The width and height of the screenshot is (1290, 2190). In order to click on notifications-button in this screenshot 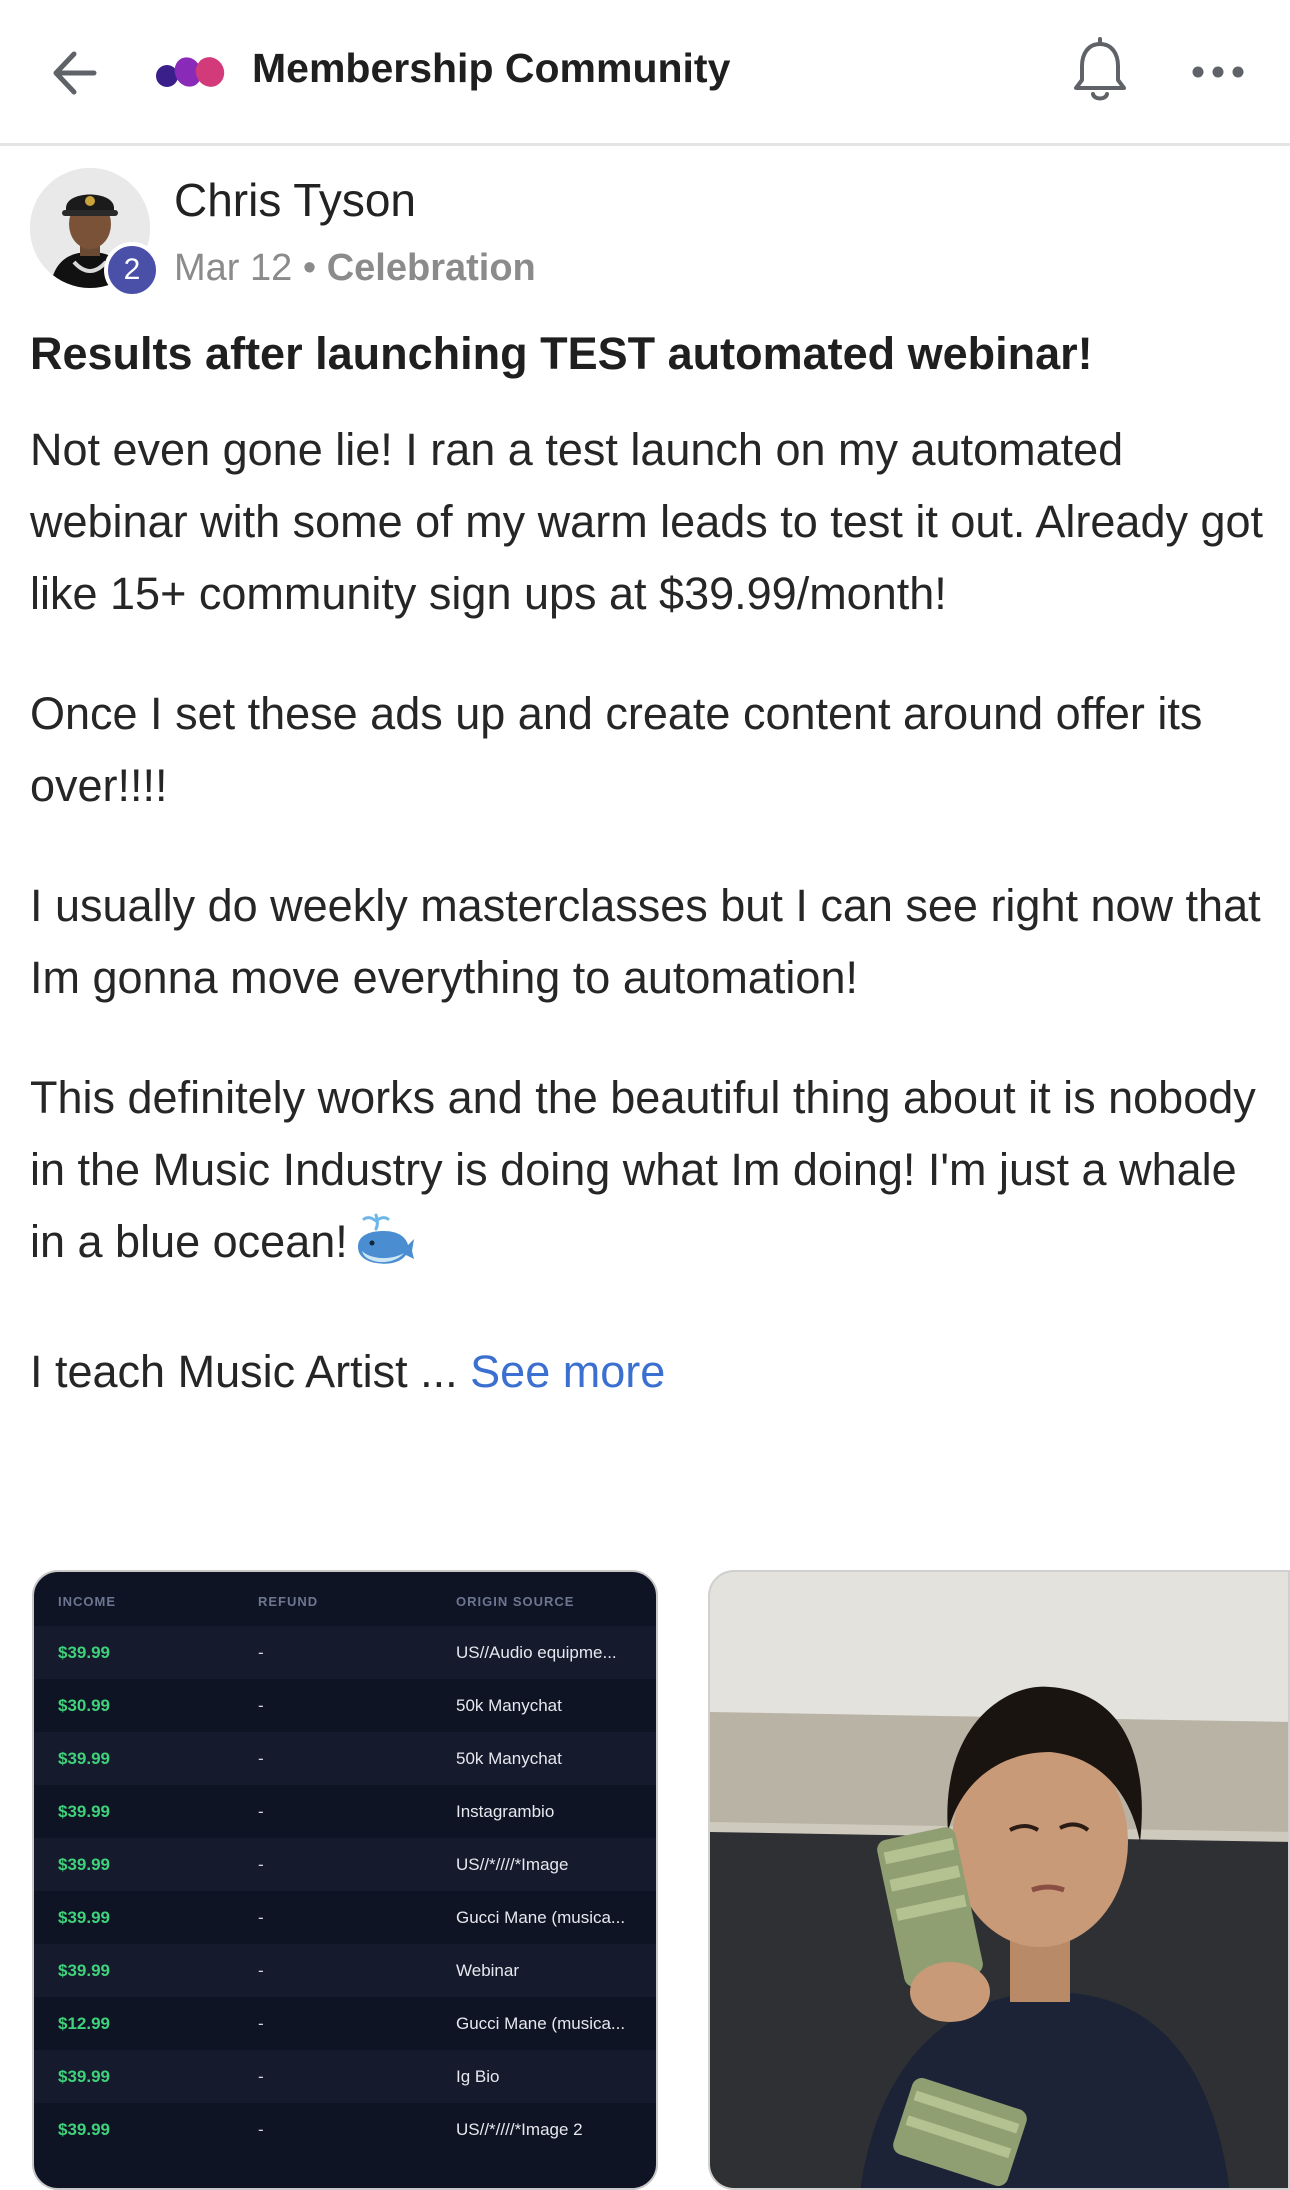, I will do `click(1100, 72)`.